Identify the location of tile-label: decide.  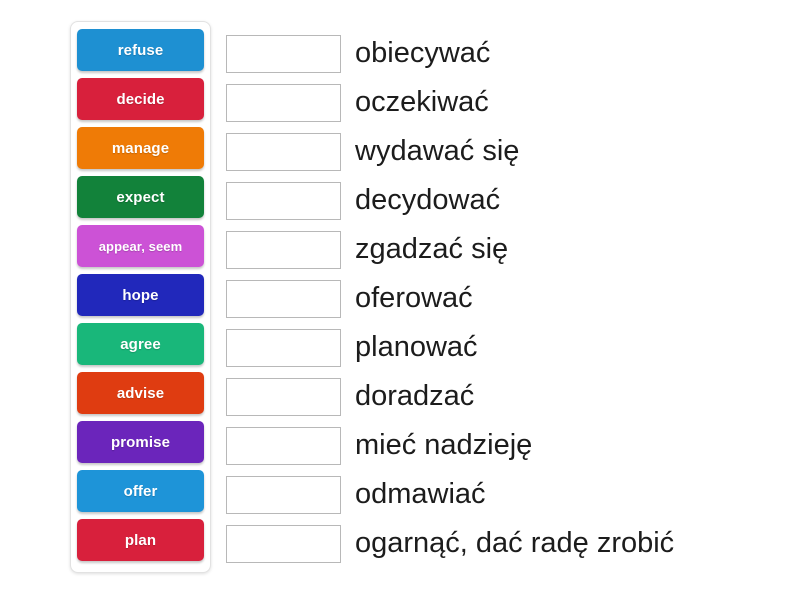
(140, 99).